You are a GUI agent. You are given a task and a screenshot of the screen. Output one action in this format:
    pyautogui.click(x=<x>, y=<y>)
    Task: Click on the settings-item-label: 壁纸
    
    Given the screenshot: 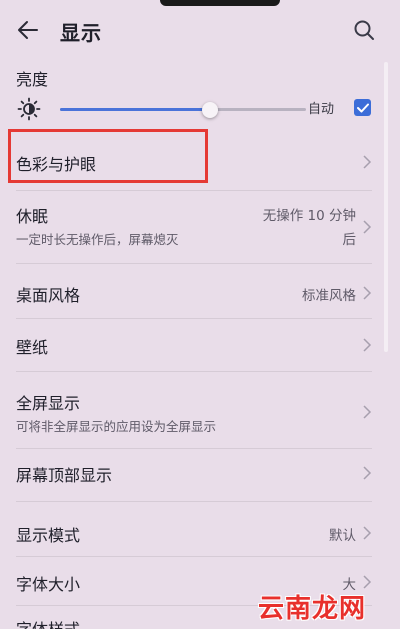 What is the action you would take?
    pyautogui.click(x=32, y=347)
    